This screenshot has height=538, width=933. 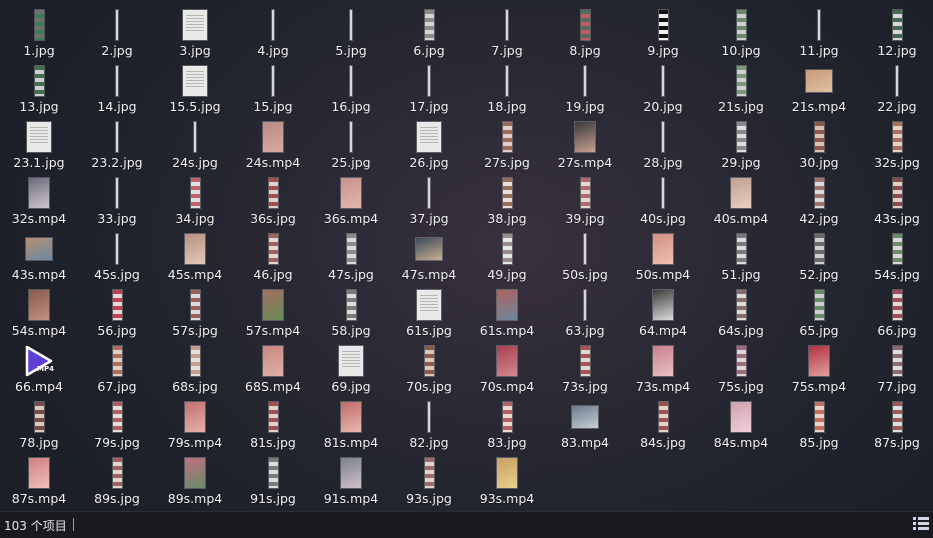 What do you see at coordinates (741, 372) in the screenshot?
I see `file-item: 75s.jpg` at bounding box center [741, 372].